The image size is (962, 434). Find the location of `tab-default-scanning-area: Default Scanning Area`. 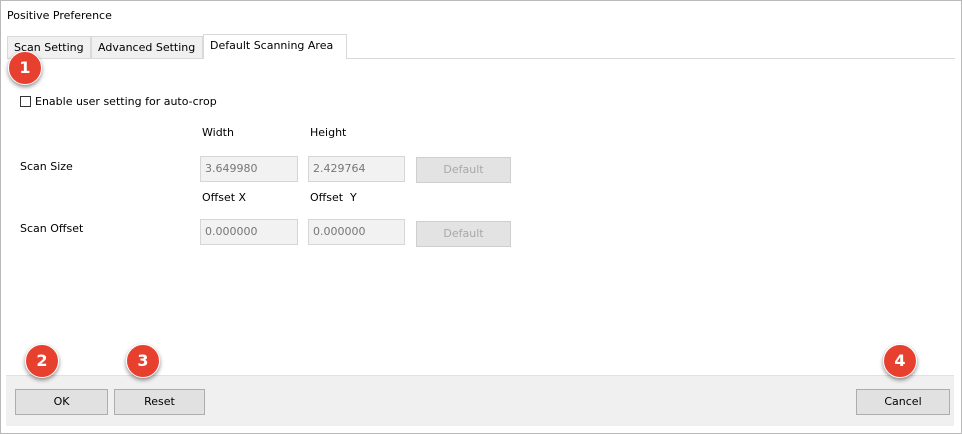

tab-default-scanning-area: Default Scanning Area is located at coordinates (275, 46).